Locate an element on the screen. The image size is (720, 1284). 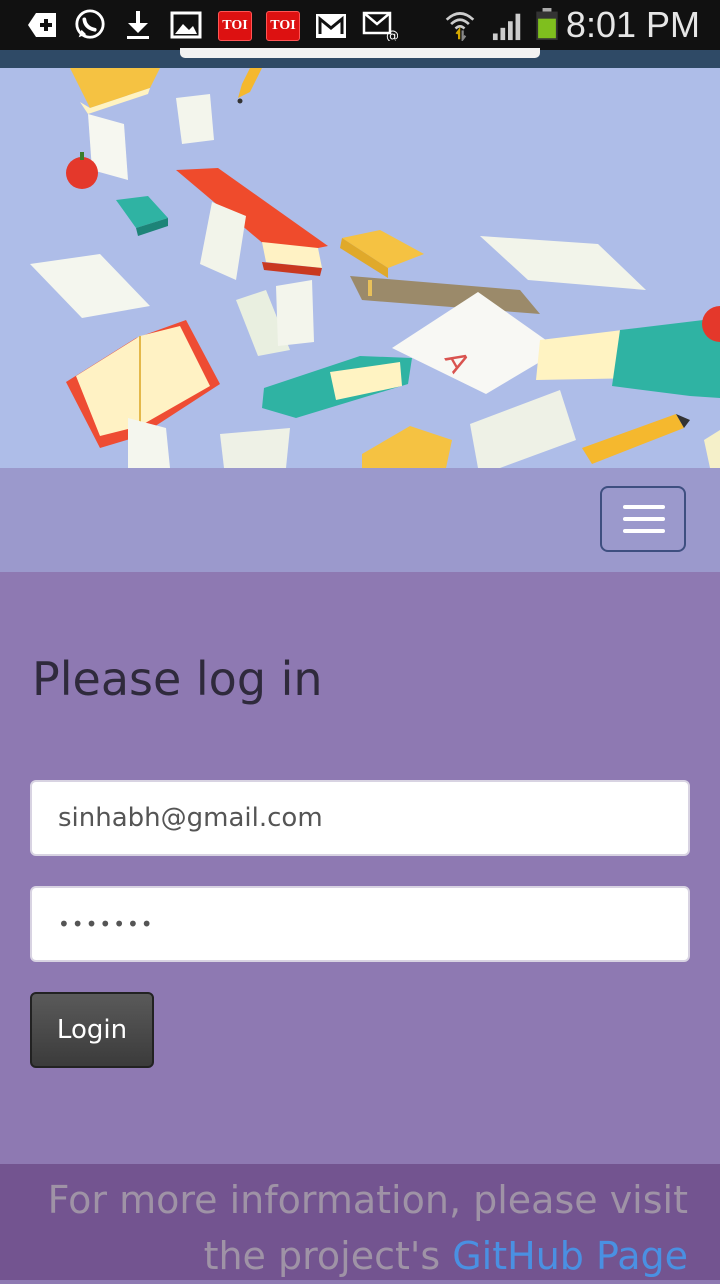
hamburger-menu-icon is located at coordinates (643, 519).